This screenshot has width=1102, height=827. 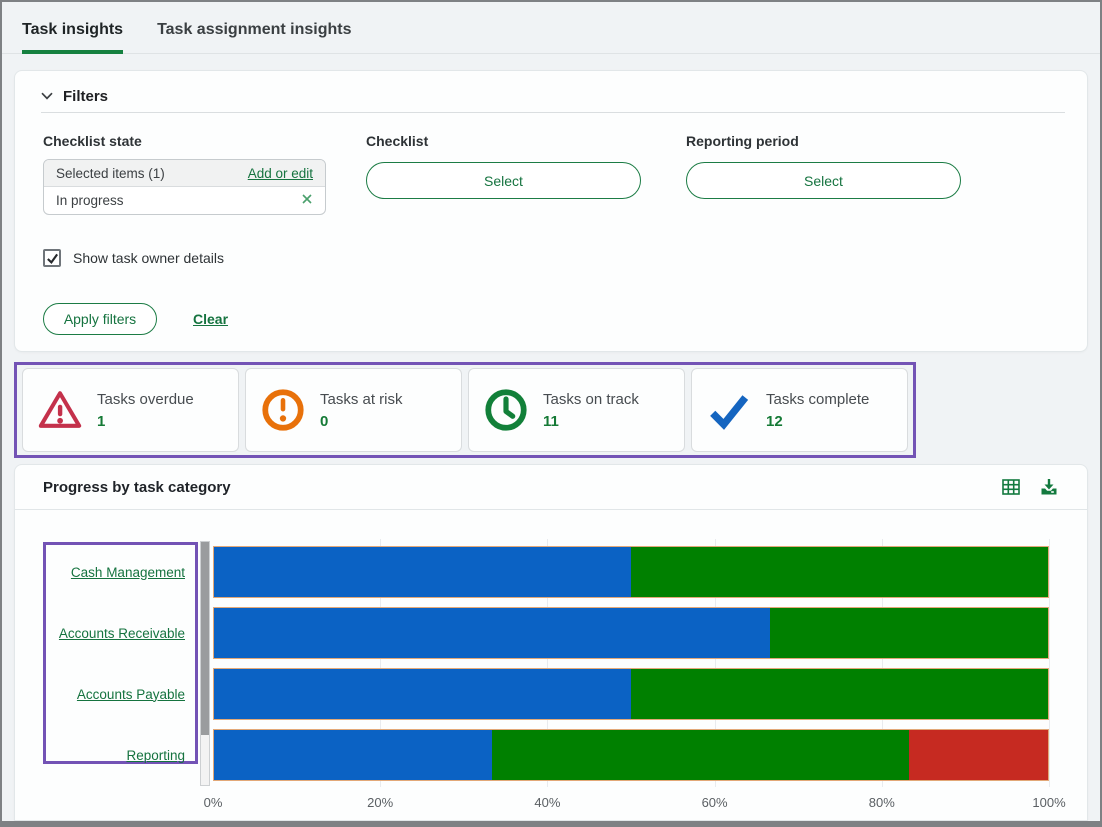 I want to click on tasks-on-track-card: Tasks on track 11, so click(x=576, y=410).